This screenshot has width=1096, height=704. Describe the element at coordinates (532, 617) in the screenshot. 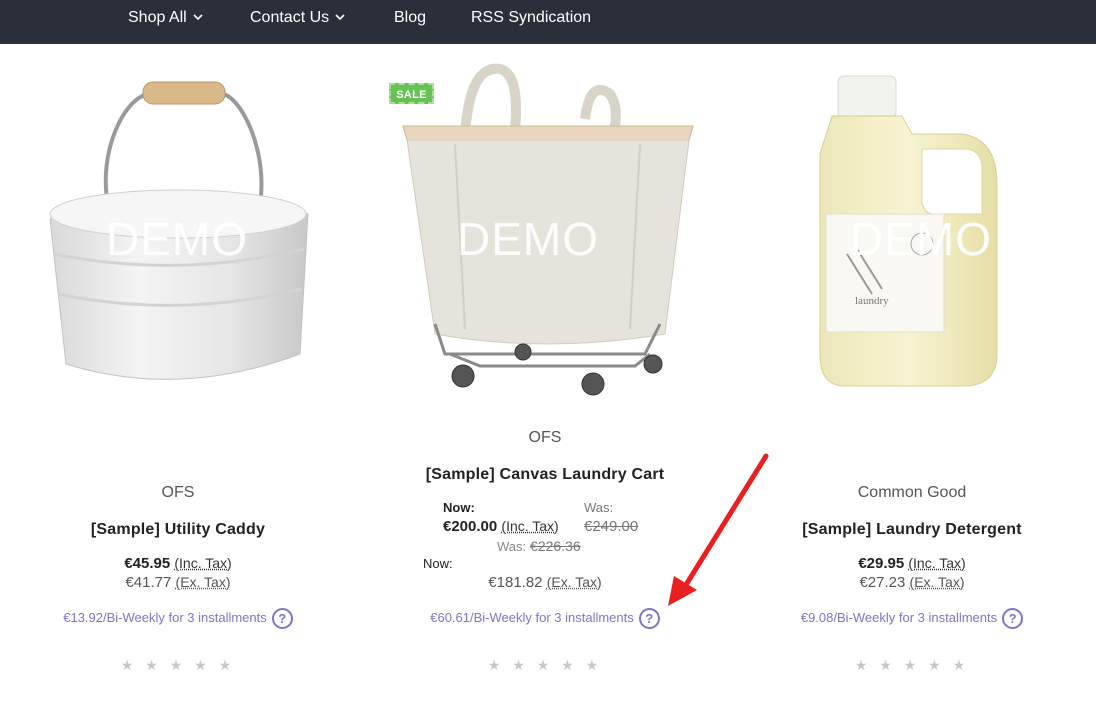

I see `installment-text: €60.61/Bi-Weekly for 3 installments` at that location.